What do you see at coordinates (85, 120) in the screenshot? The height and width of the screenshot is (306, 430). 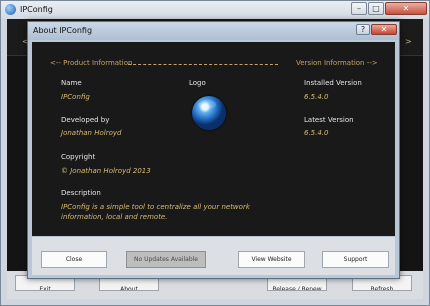 I see `developed-by-label: Developed by` at bounding box center [85, 120].